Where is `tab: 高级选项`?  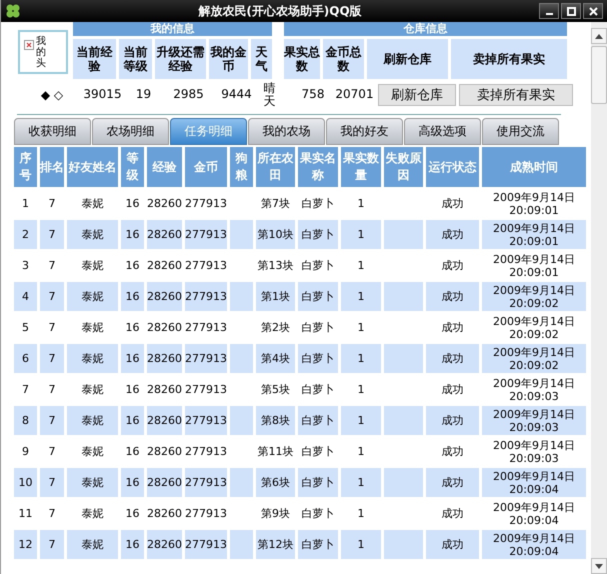
tab: 高级选项 is located at coordinates (442, 131).